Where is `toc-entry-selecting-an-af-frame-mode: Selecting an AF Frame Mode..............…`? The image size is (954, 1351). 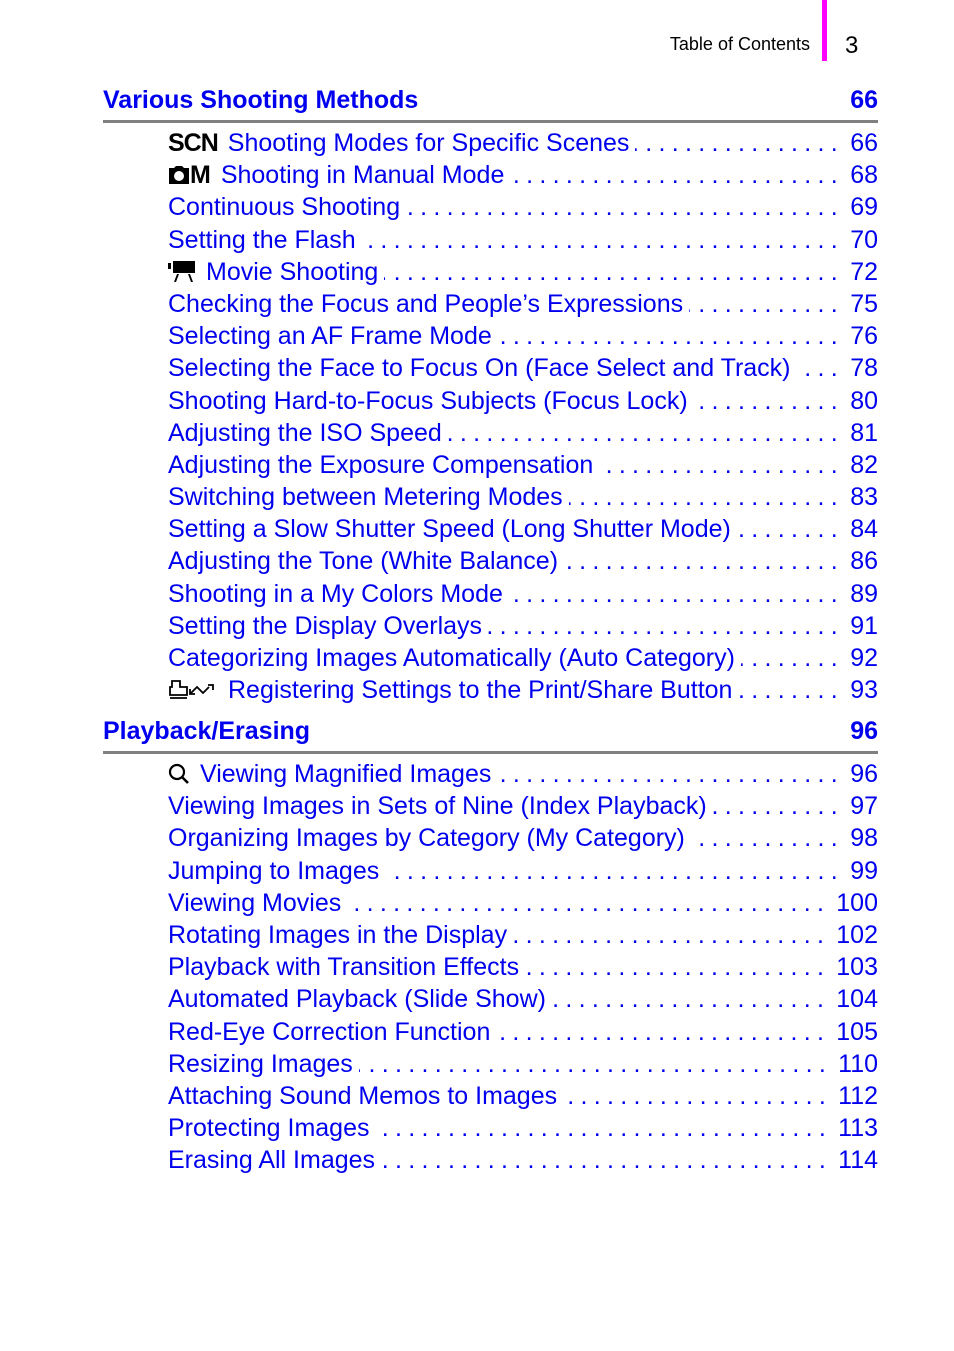
toc-entry-selecting-an-af-frame-mode: Selecting an AF Frame Mode..............… is located at coordinates (523, 336).